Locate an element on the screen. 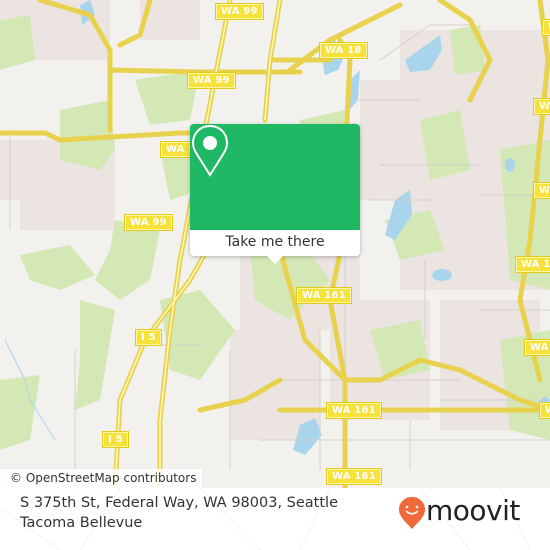 This screenshot has height=550, width=550. take-me-there-popup: Take me there is located at coordinates (275, 194).